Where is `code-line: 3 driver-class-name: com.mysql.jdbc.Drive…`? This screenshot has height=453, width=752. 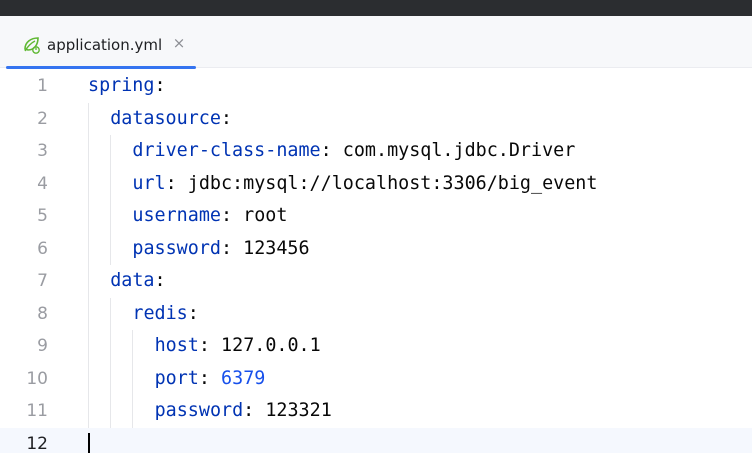 code-line: 3 driver-class-name: com.mysql.jdbc.Drive… is located at coordinates (376, 151).